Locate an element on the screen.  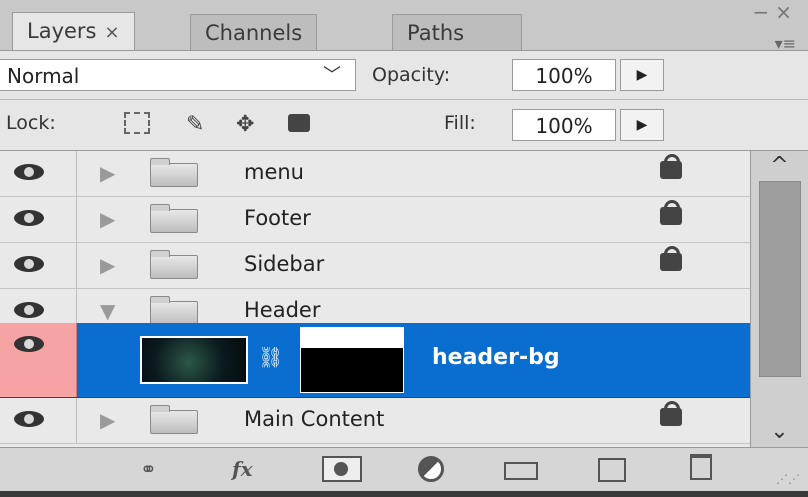
opacity-label: Opacity: is located at coordinates (411, 75).